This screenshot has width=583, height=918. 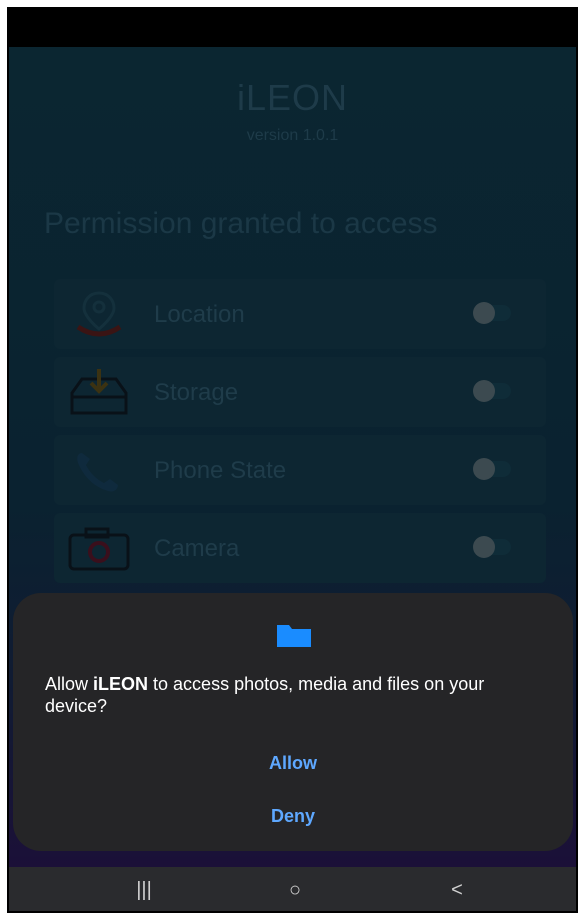 I want to click on location-pin-icon, so click(x=99, y=314).